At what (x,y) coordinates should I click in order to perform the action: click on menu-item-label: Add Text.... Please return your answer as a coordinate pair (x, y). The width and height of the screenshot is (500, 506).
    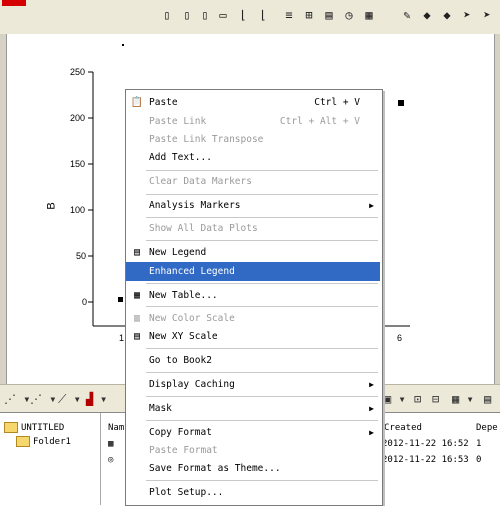
    Looking at the image, I should click on (180, 157).